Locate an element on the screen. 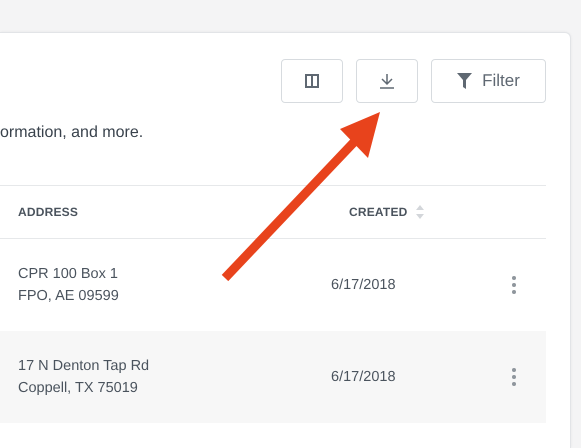 The image size is (581, 448). sort-icon is located at coordinates (420, 212).